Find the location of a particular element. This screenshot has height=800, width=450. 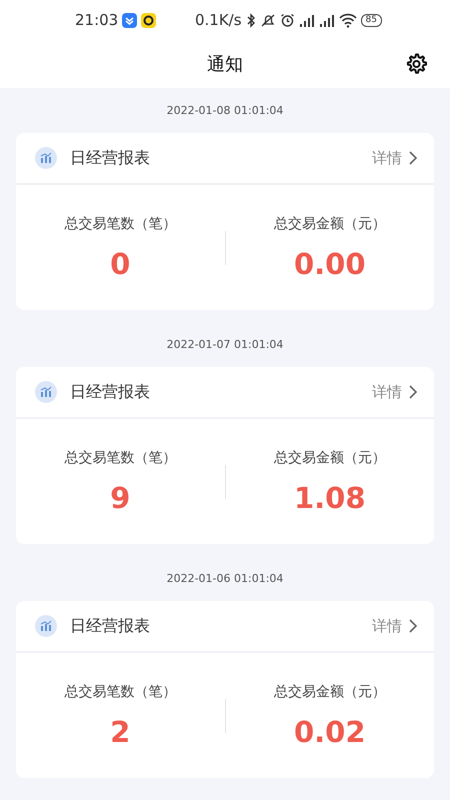

settings-icon is located at coordinates (416, 64).